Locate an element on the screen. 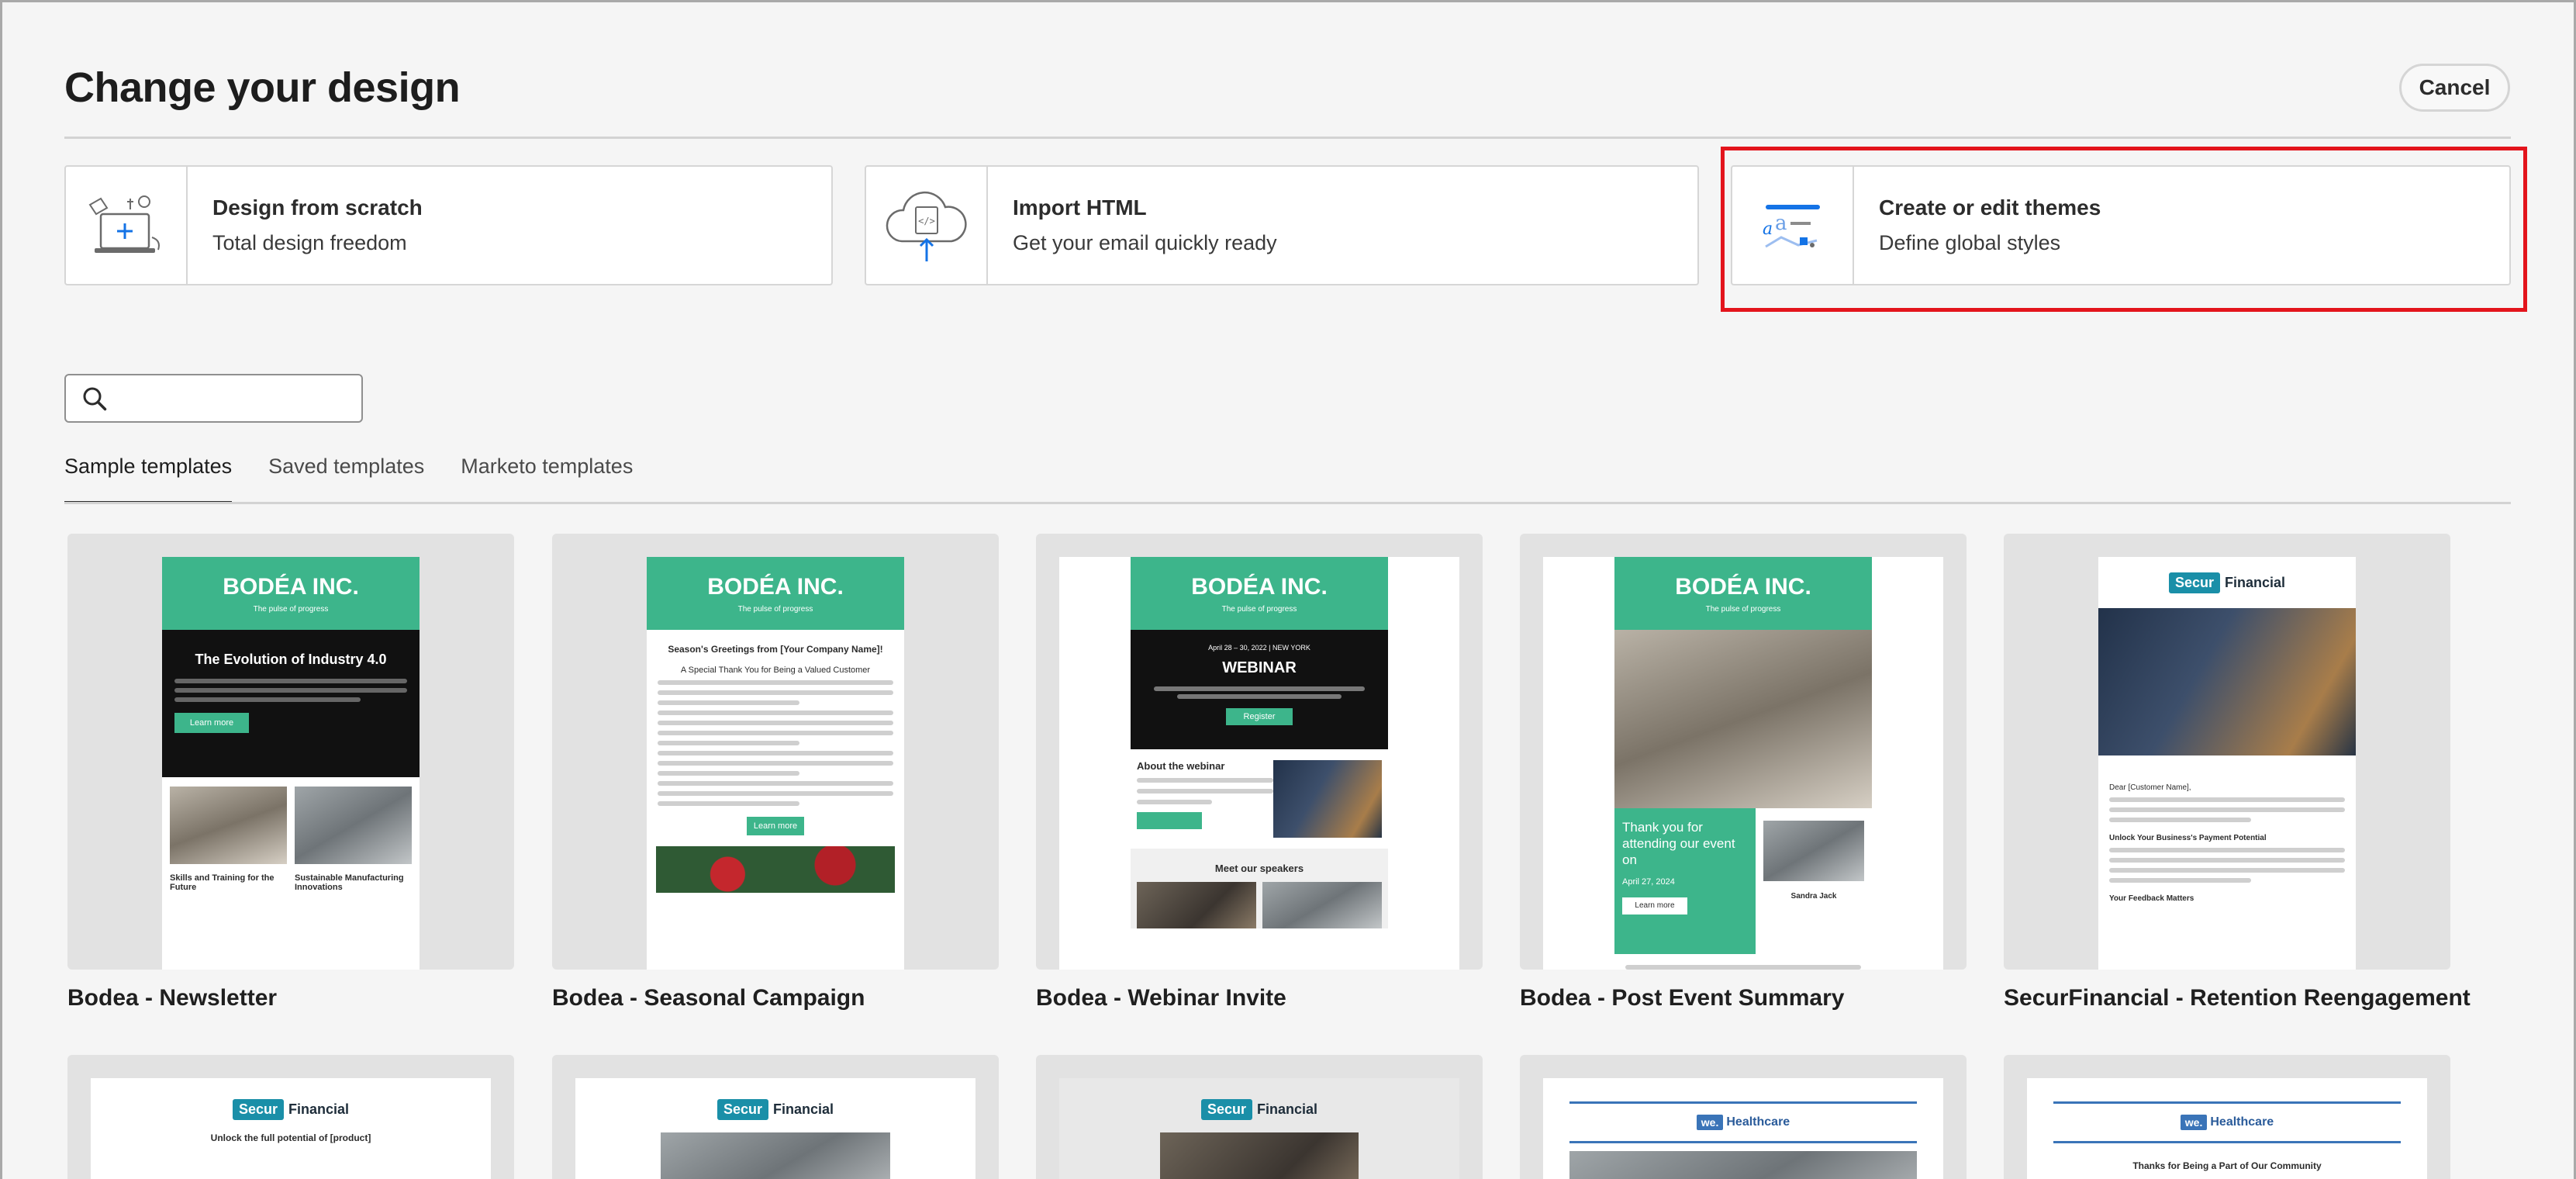 The width and height of the screenshot is (2576, 1179). thumb-heading: Thanks for Being a Part of Our Community is located at coordinates (2227, 1165).